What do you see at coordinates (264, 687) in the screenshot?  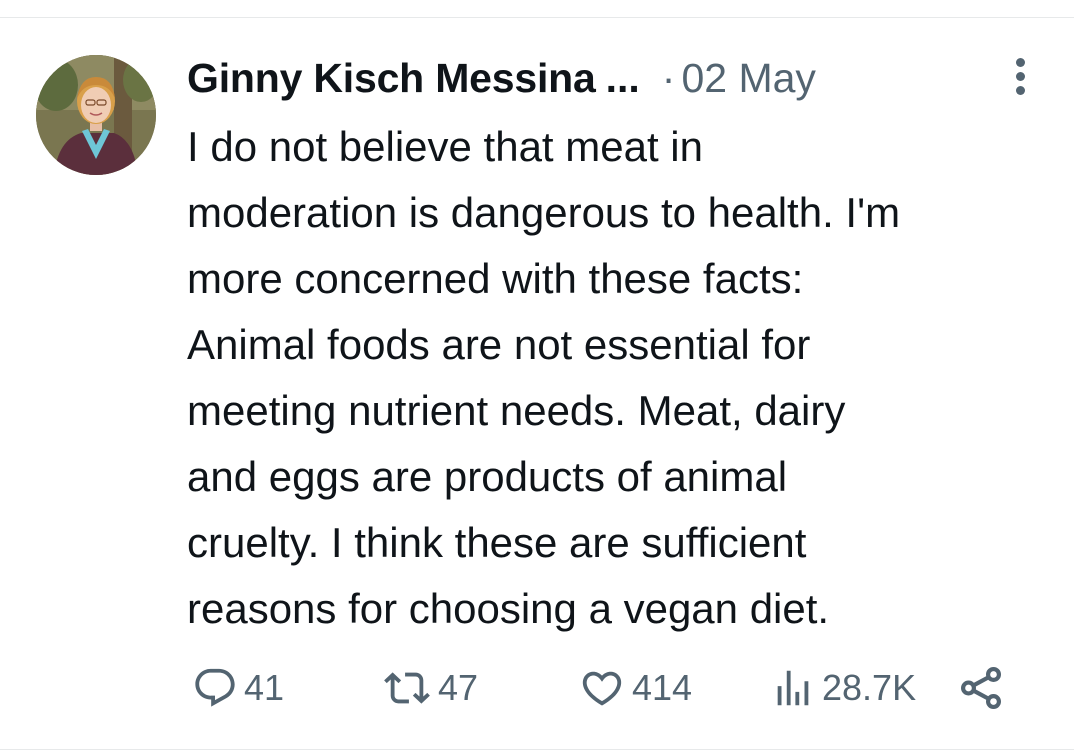 I see `reply-count: 41` at bounding box center [264, 687].